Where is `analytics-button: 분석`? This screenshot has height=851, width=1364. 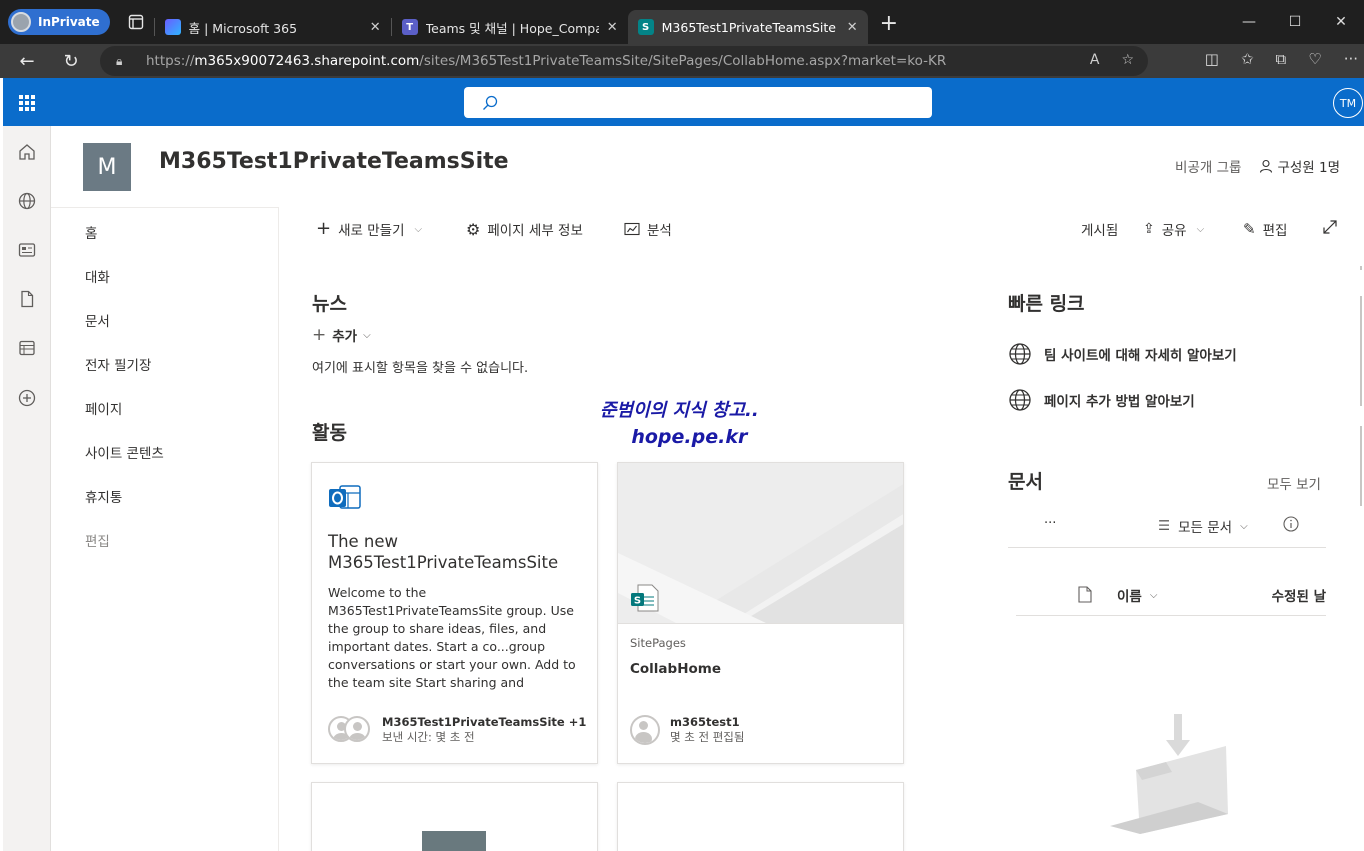 analytics-button: 분석 is located at coordinates (648, 229).